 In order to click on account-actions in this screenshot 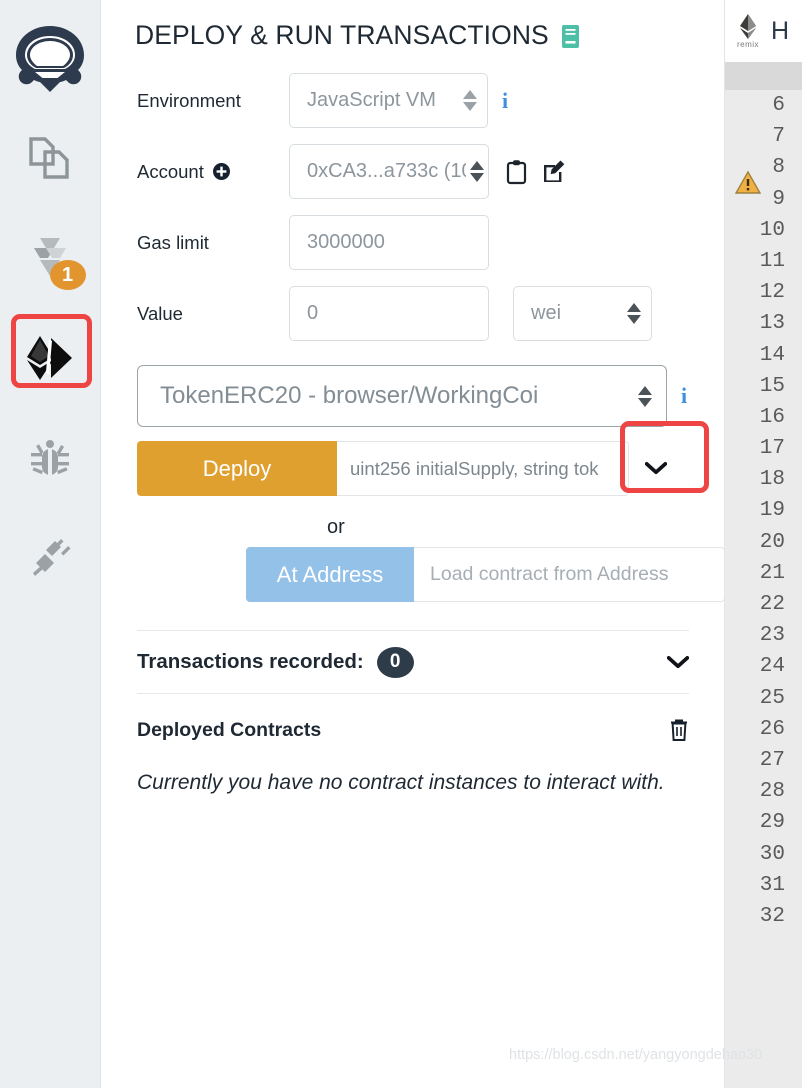, I will do `click(535, 172)`.